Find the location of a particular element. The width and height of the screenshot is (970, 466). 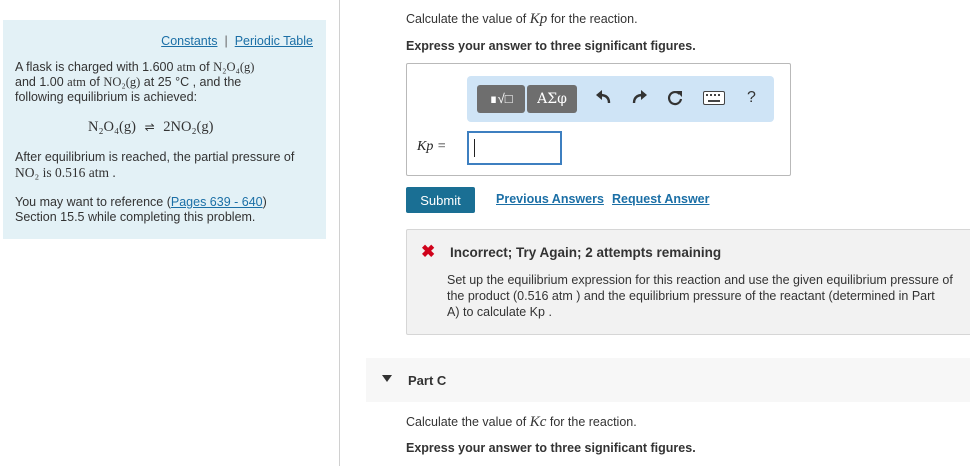

greek-icon: ΑΣφ is located at coordinates (552, 99).